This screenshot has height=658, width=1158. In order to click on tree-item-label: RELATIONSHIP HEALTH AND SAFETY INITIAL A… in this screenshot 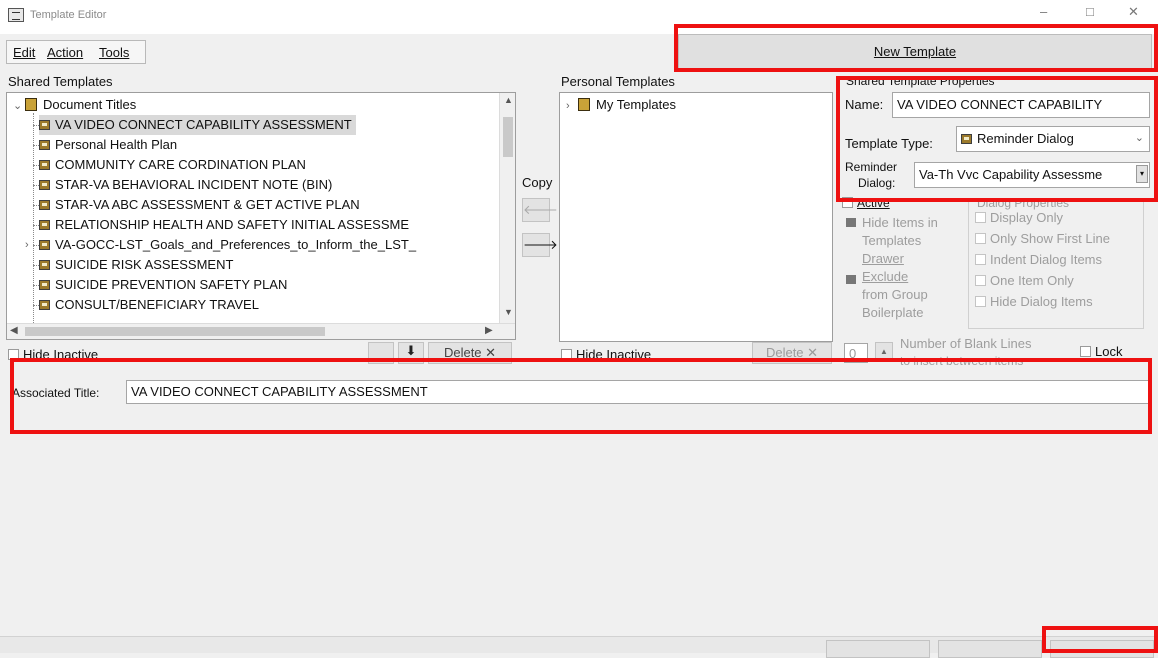, I will do `click(232, 224)`.